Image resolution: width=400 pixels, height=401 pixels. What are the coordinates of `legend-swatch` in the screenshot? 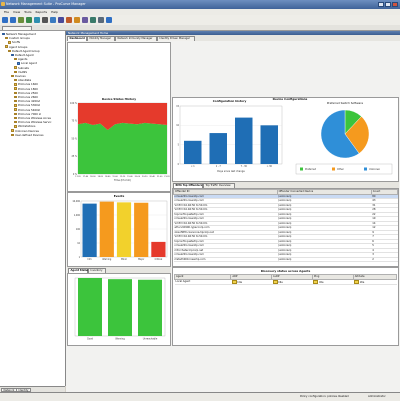 It's located at (365, 169).